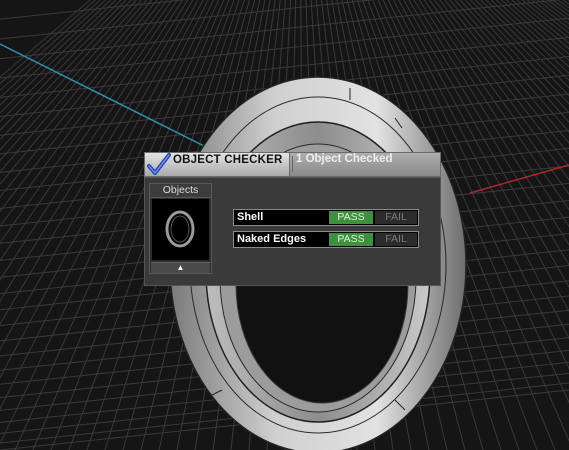  I want to click on status-section: 1 Object Checked x, so click(365, 164).